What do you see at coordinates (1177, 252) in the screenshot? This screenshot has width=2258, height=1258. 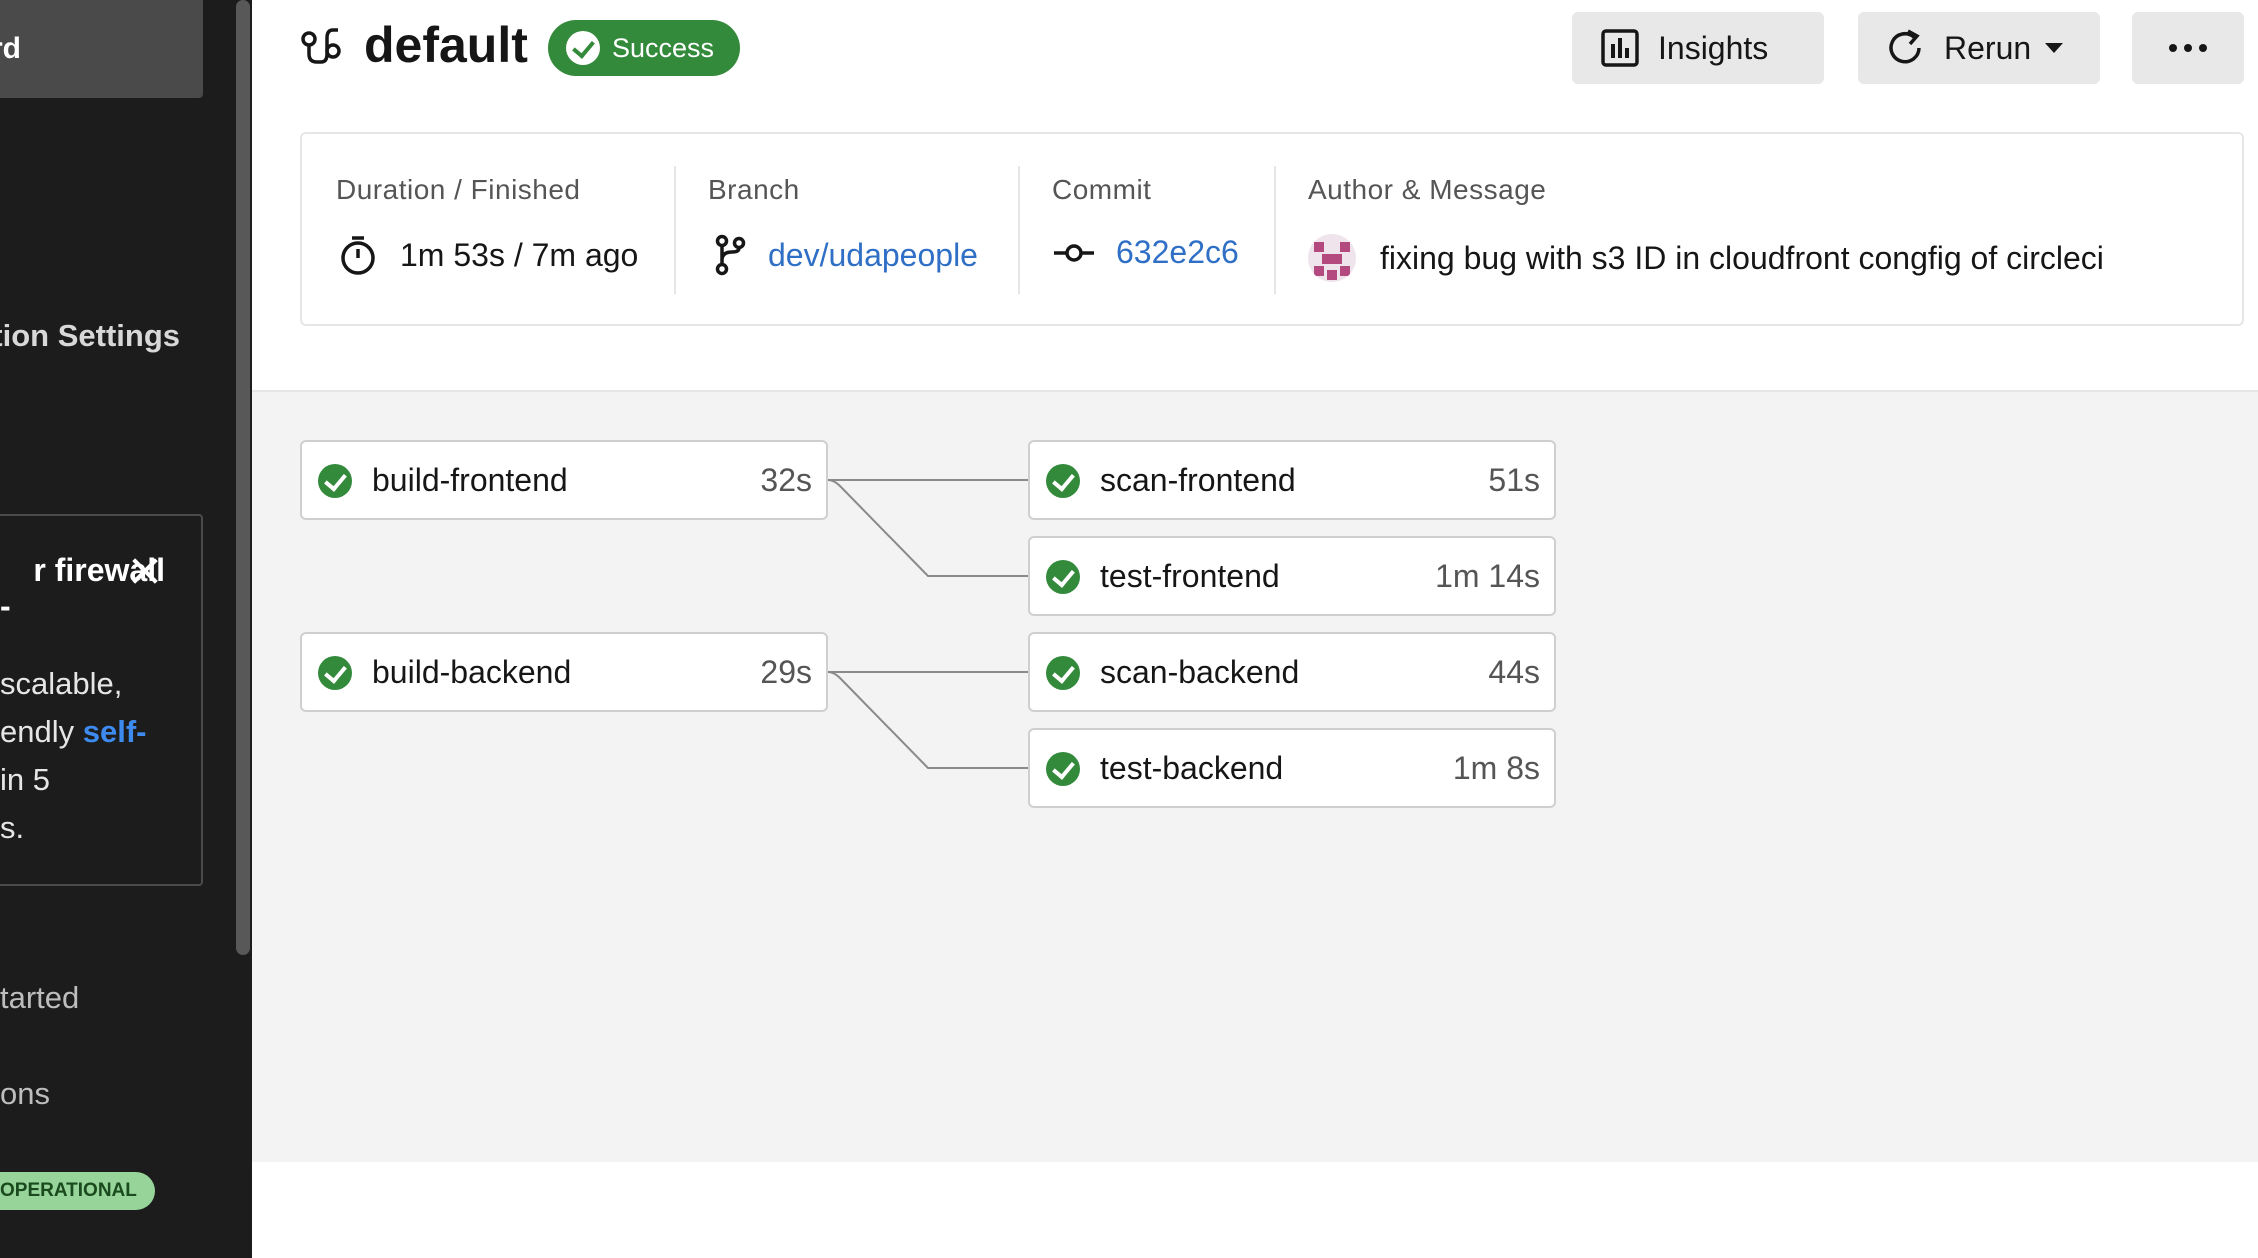 I see `commit-link: 632e2c6` at bounding box center [1177, 252].